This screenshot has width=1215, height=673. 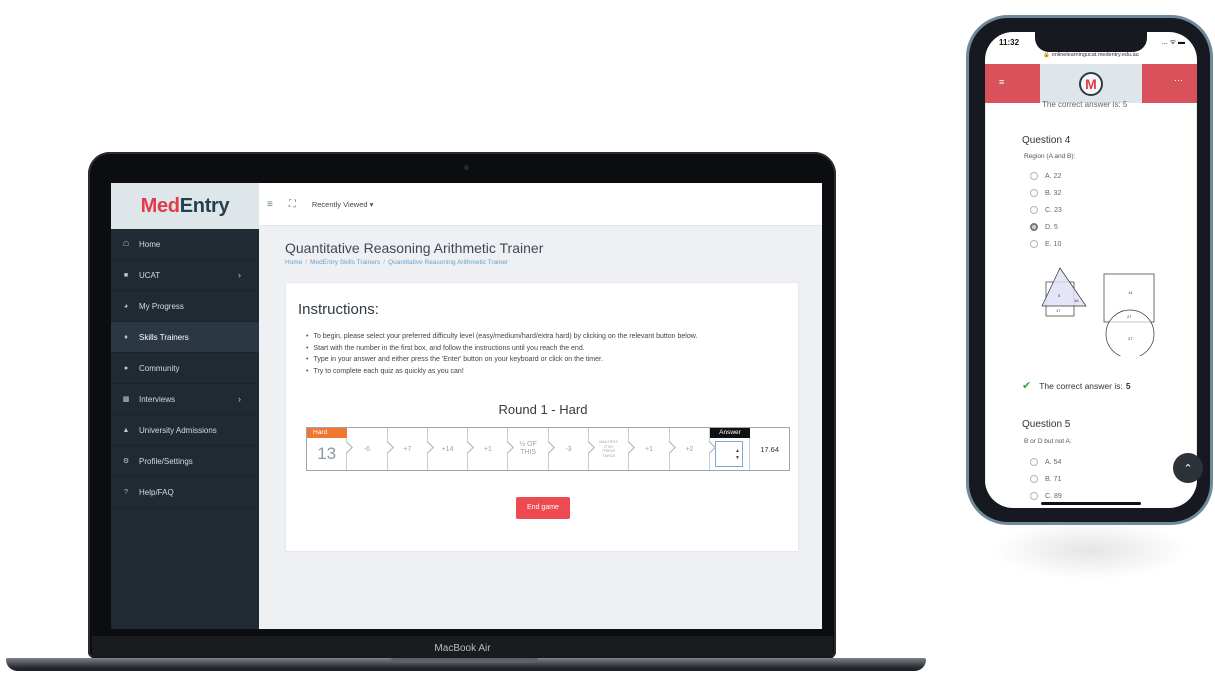 What do you see at coordinates (1053, 193) in the screenshot?
I see `option-label: B. 32` at bounding box center [1053, 193].